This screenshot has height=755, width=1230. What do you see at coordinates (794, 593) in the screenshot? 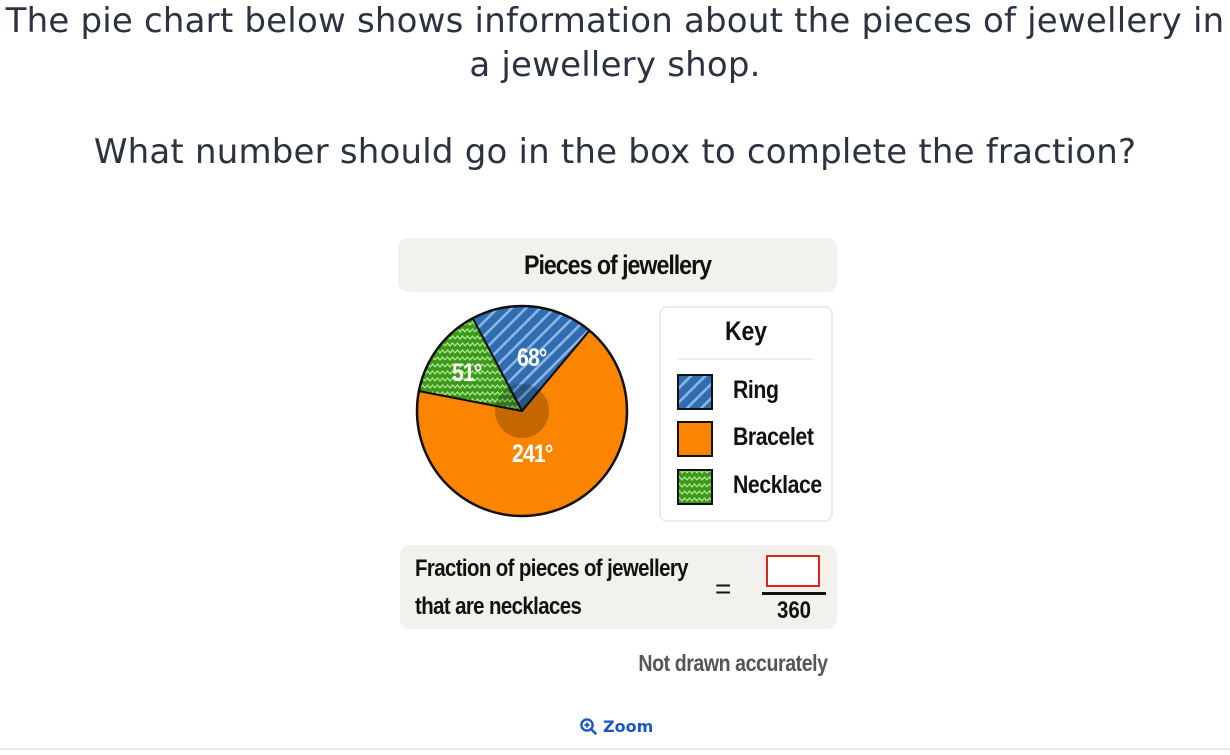
I see `fraction-bar` at bounding box center [794, 593].